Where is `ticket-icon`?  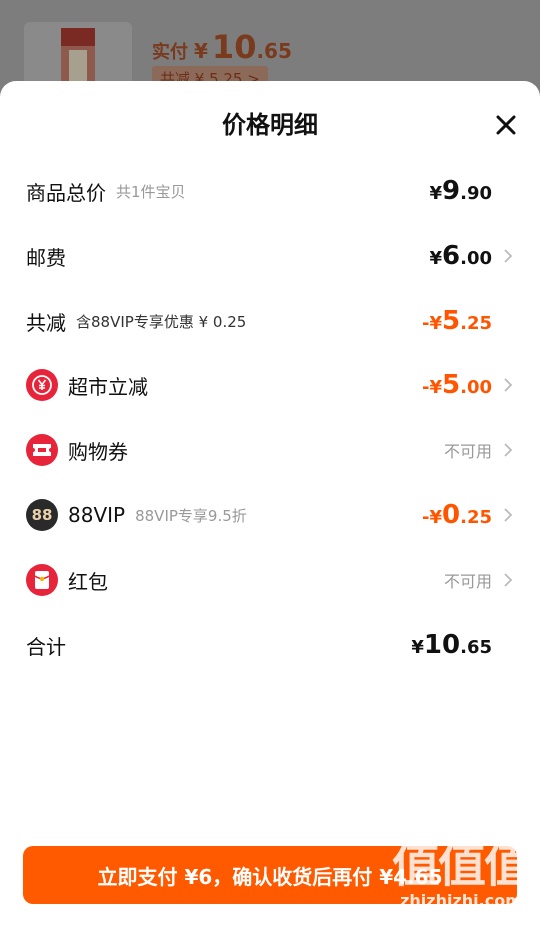 ticket-icon is located at coordinates (42, 450).